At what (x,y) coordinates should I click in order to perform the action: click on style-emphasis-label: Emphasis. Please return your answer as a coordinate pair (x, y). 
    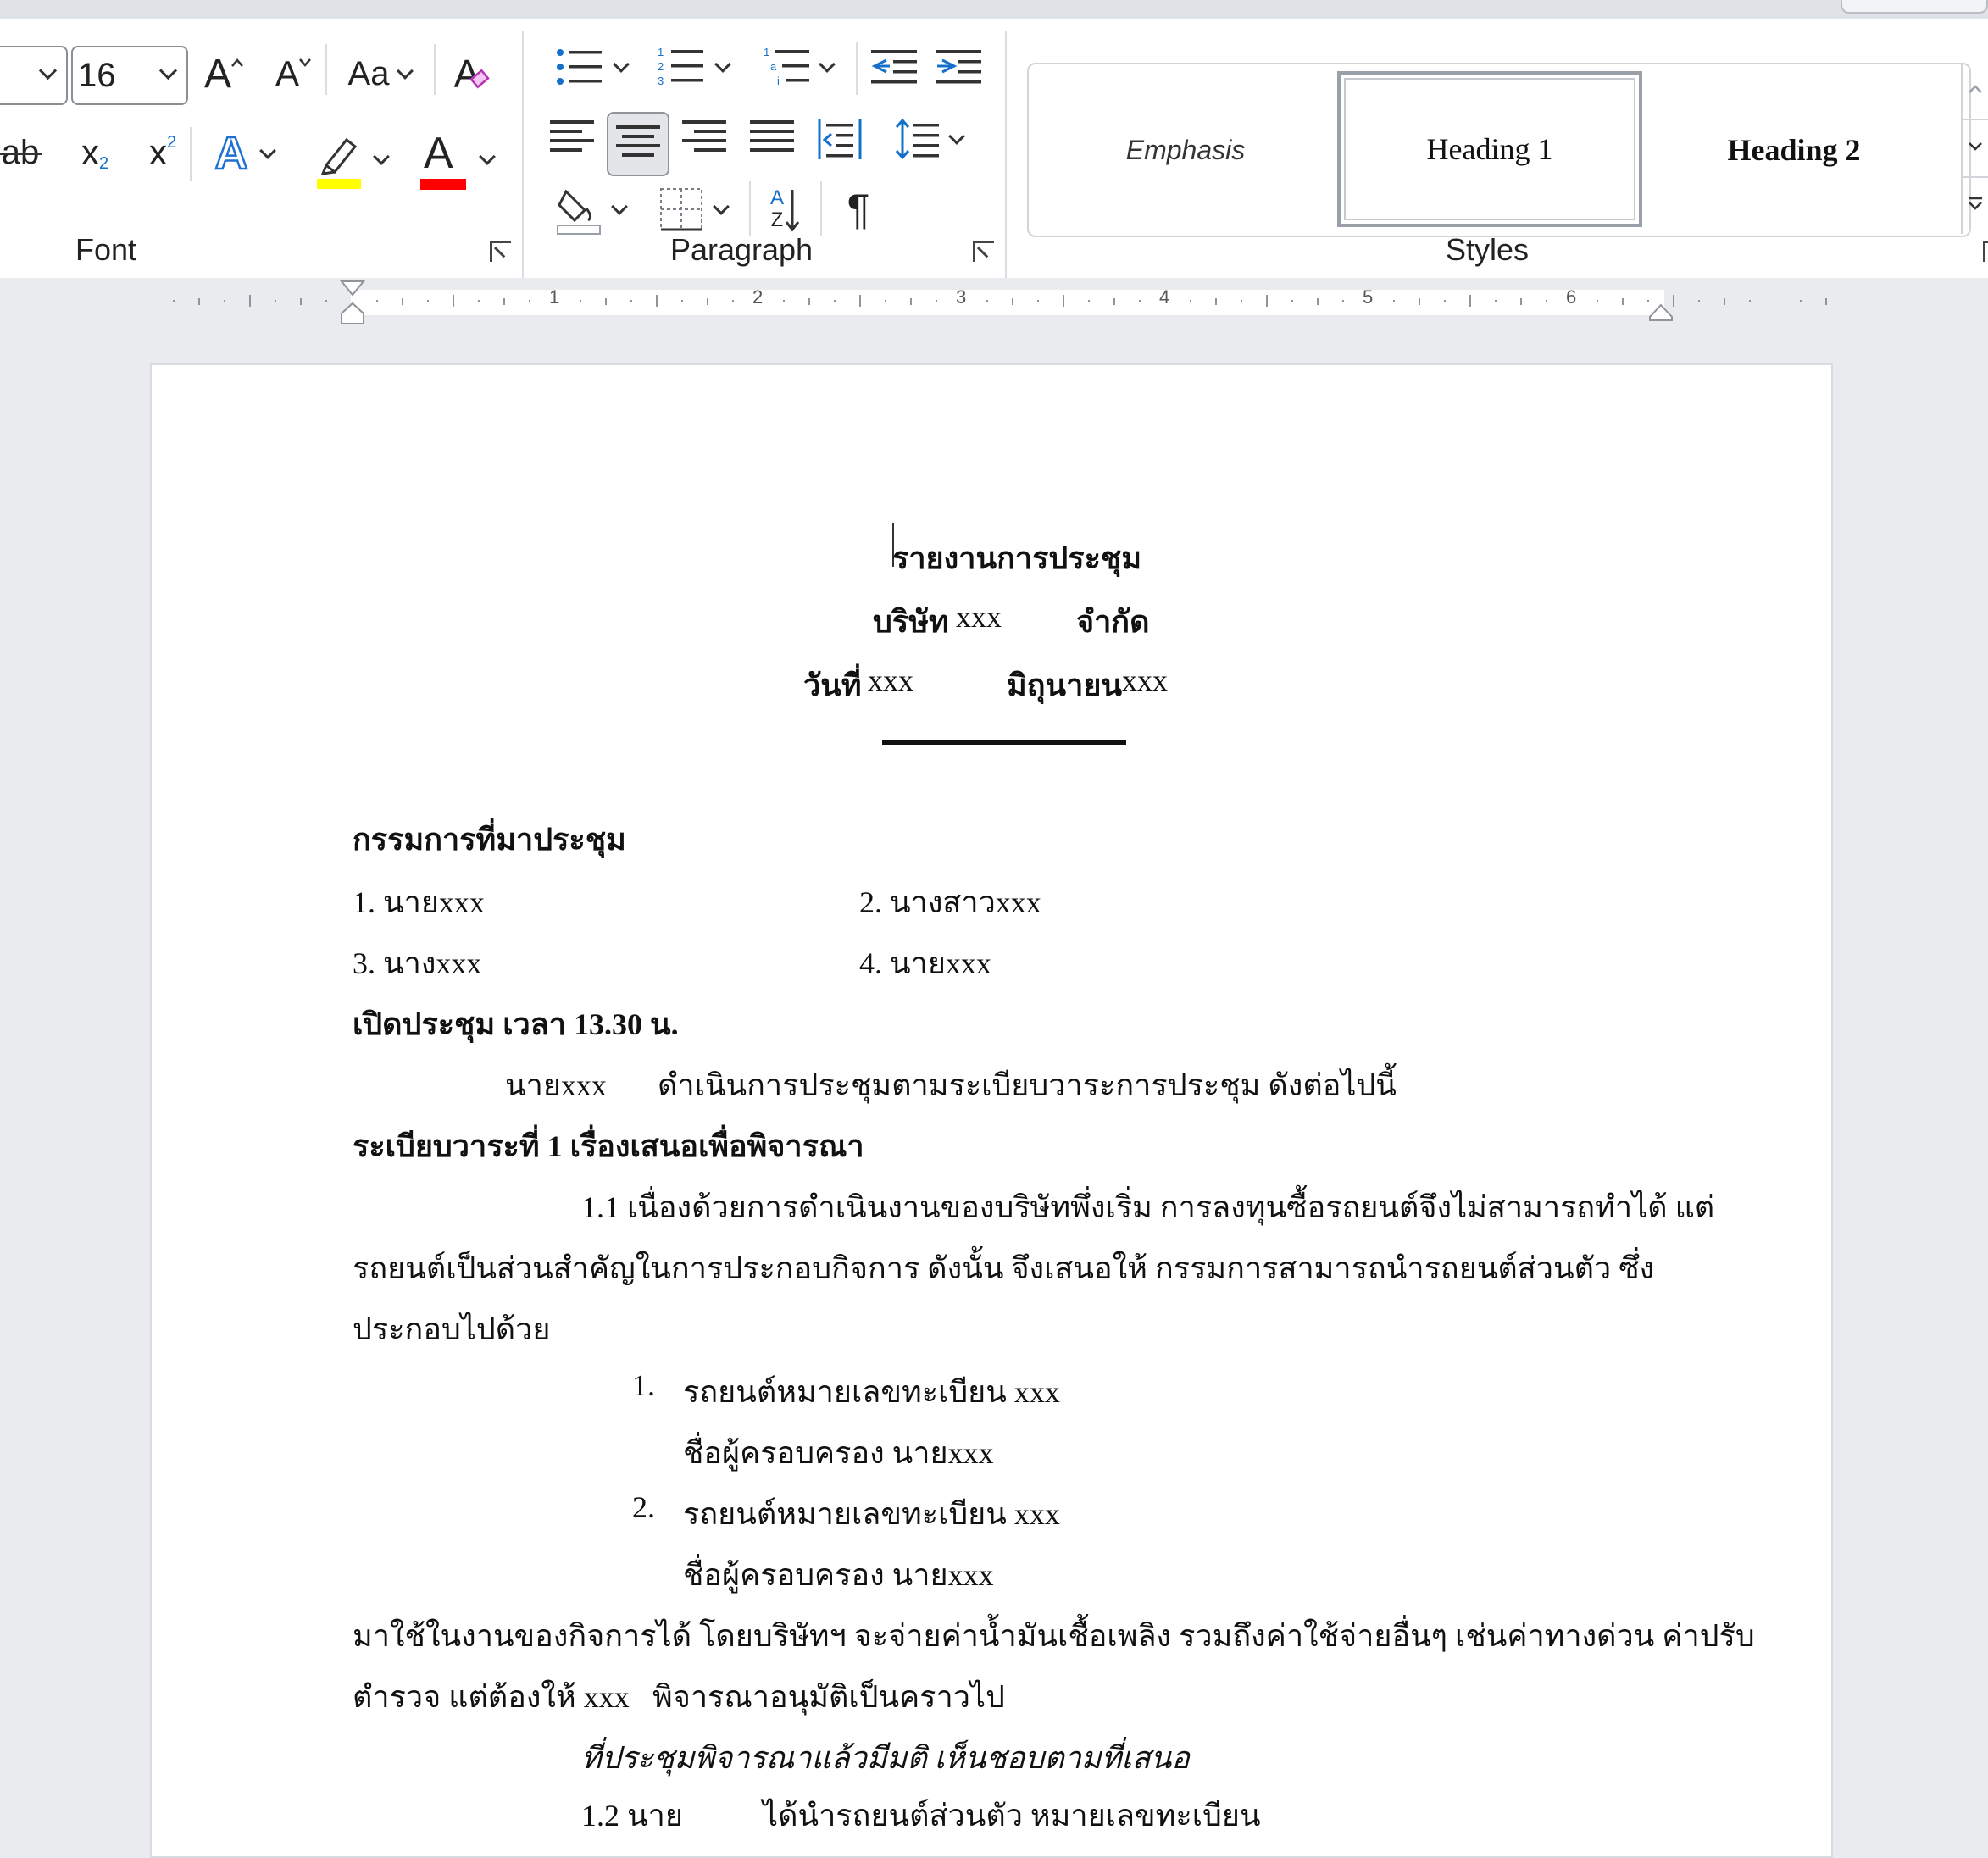
    Looking at the image, I should click on (1185, 149).